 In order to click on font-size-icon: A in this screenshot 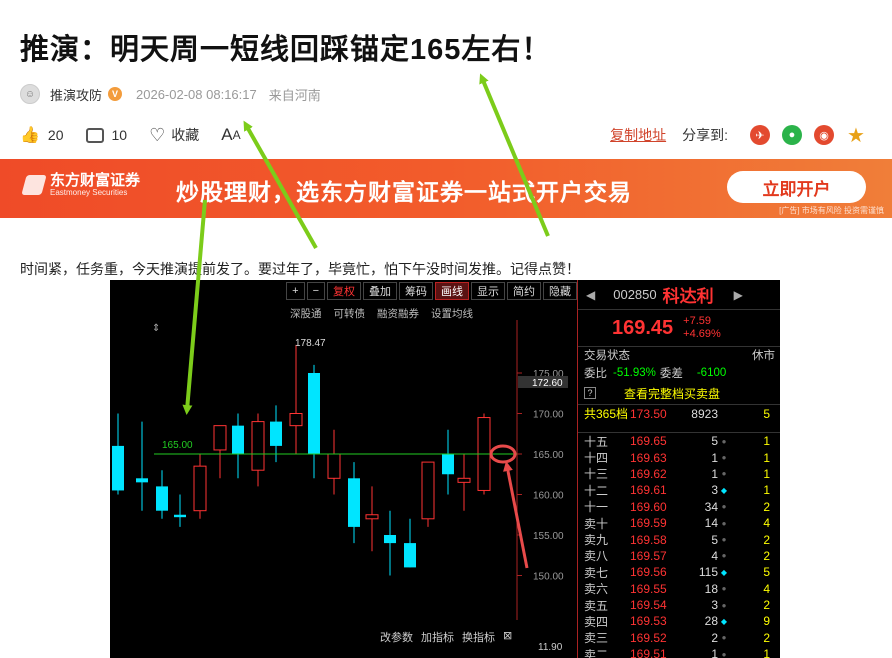, I will do `click(227, 134)`.